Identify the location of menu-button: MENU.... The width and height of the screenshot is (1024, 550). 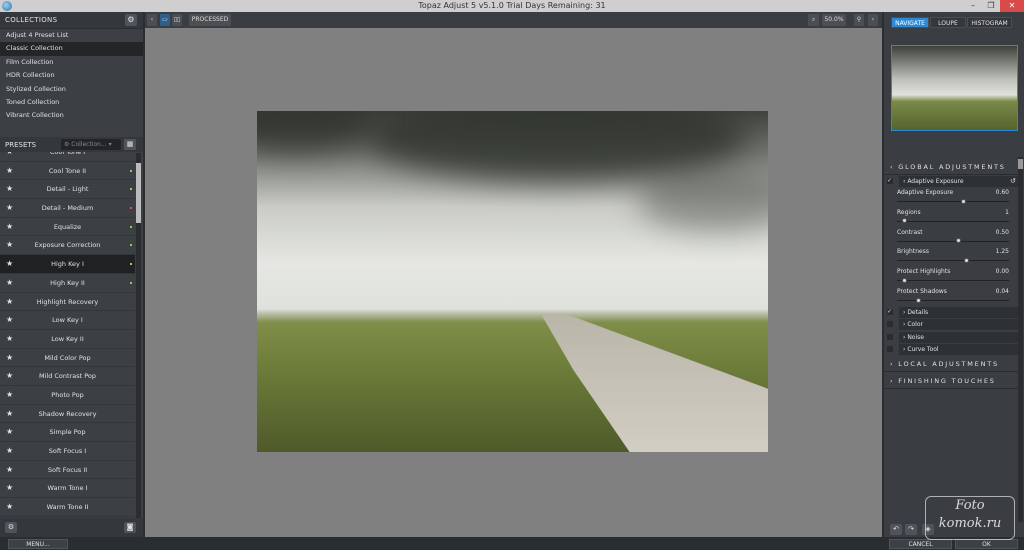
(38, 544).